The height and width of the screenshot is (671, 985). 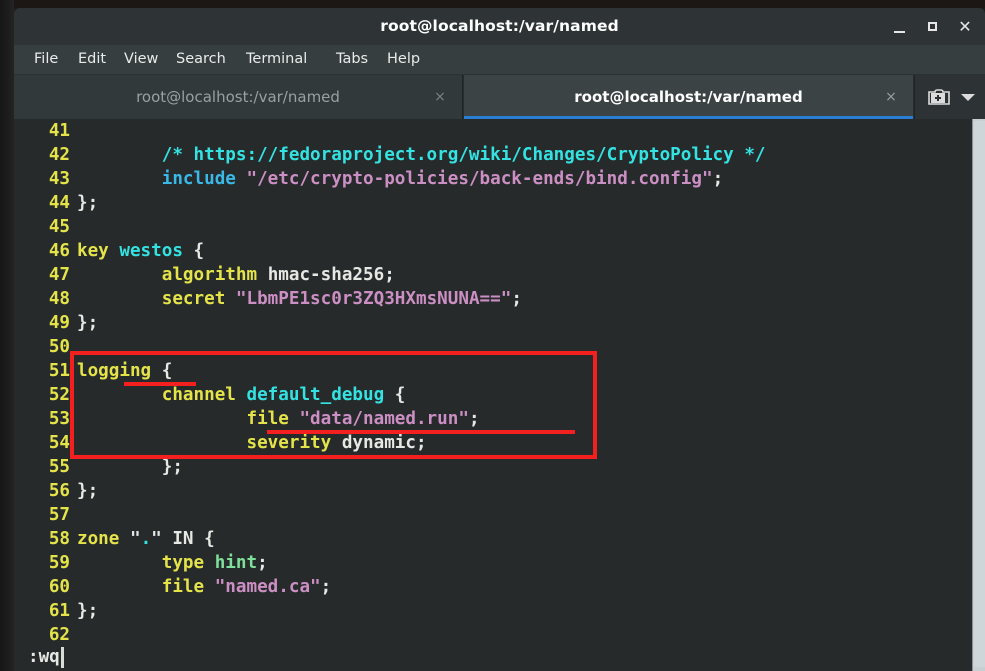 What do you see at coordinates (156, 539) in the screenshot?
I see `code-token: "` at bounding box center [156, 539].